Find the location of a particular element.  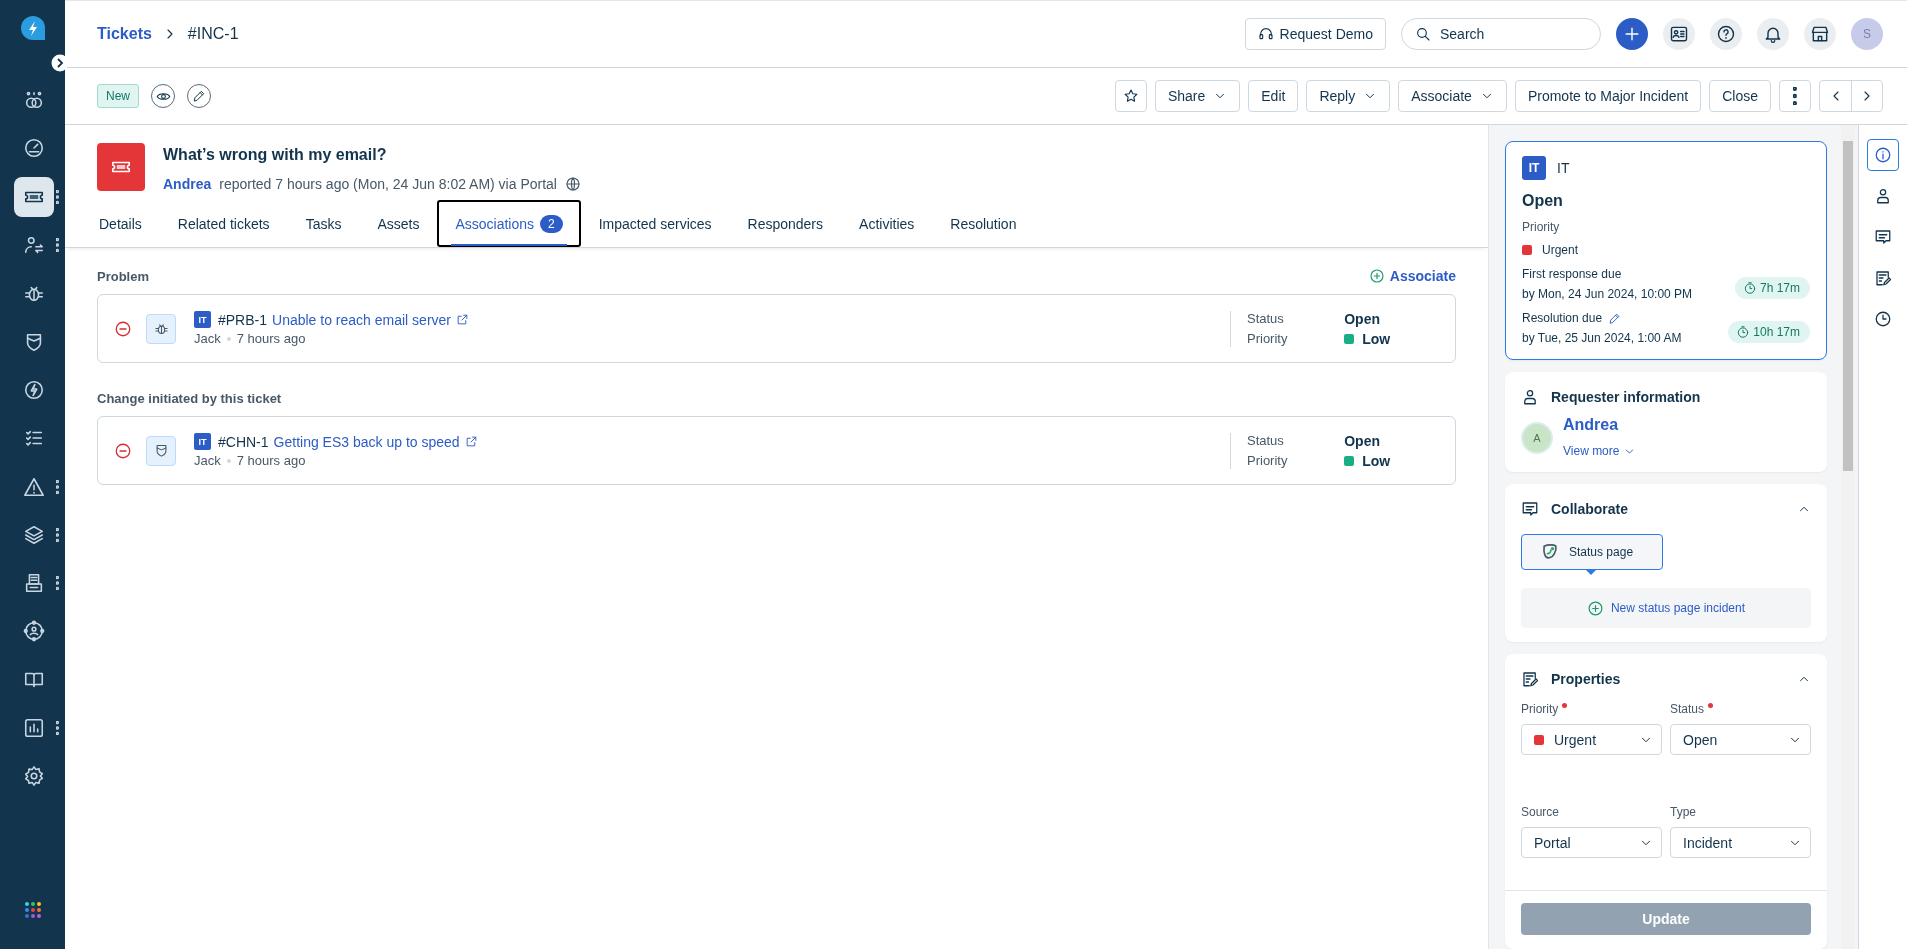

contacts-button is located at coordinates (1679, 34).